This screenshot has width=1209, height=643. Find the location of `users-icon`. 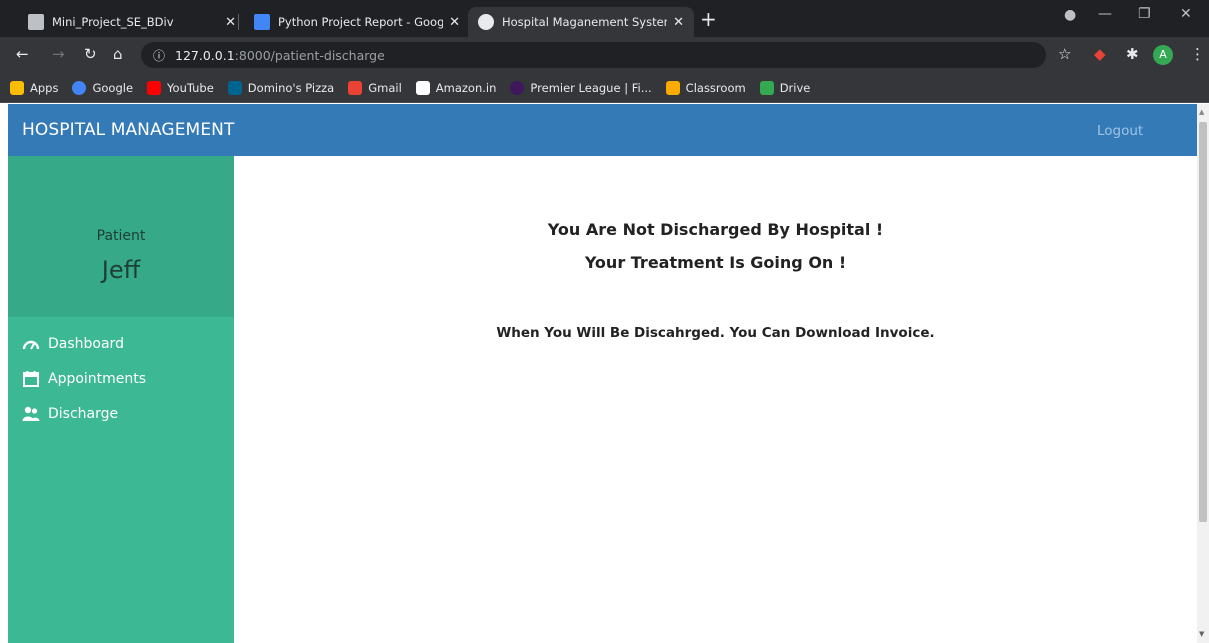

users-icon is located at coordinates (31, 413).